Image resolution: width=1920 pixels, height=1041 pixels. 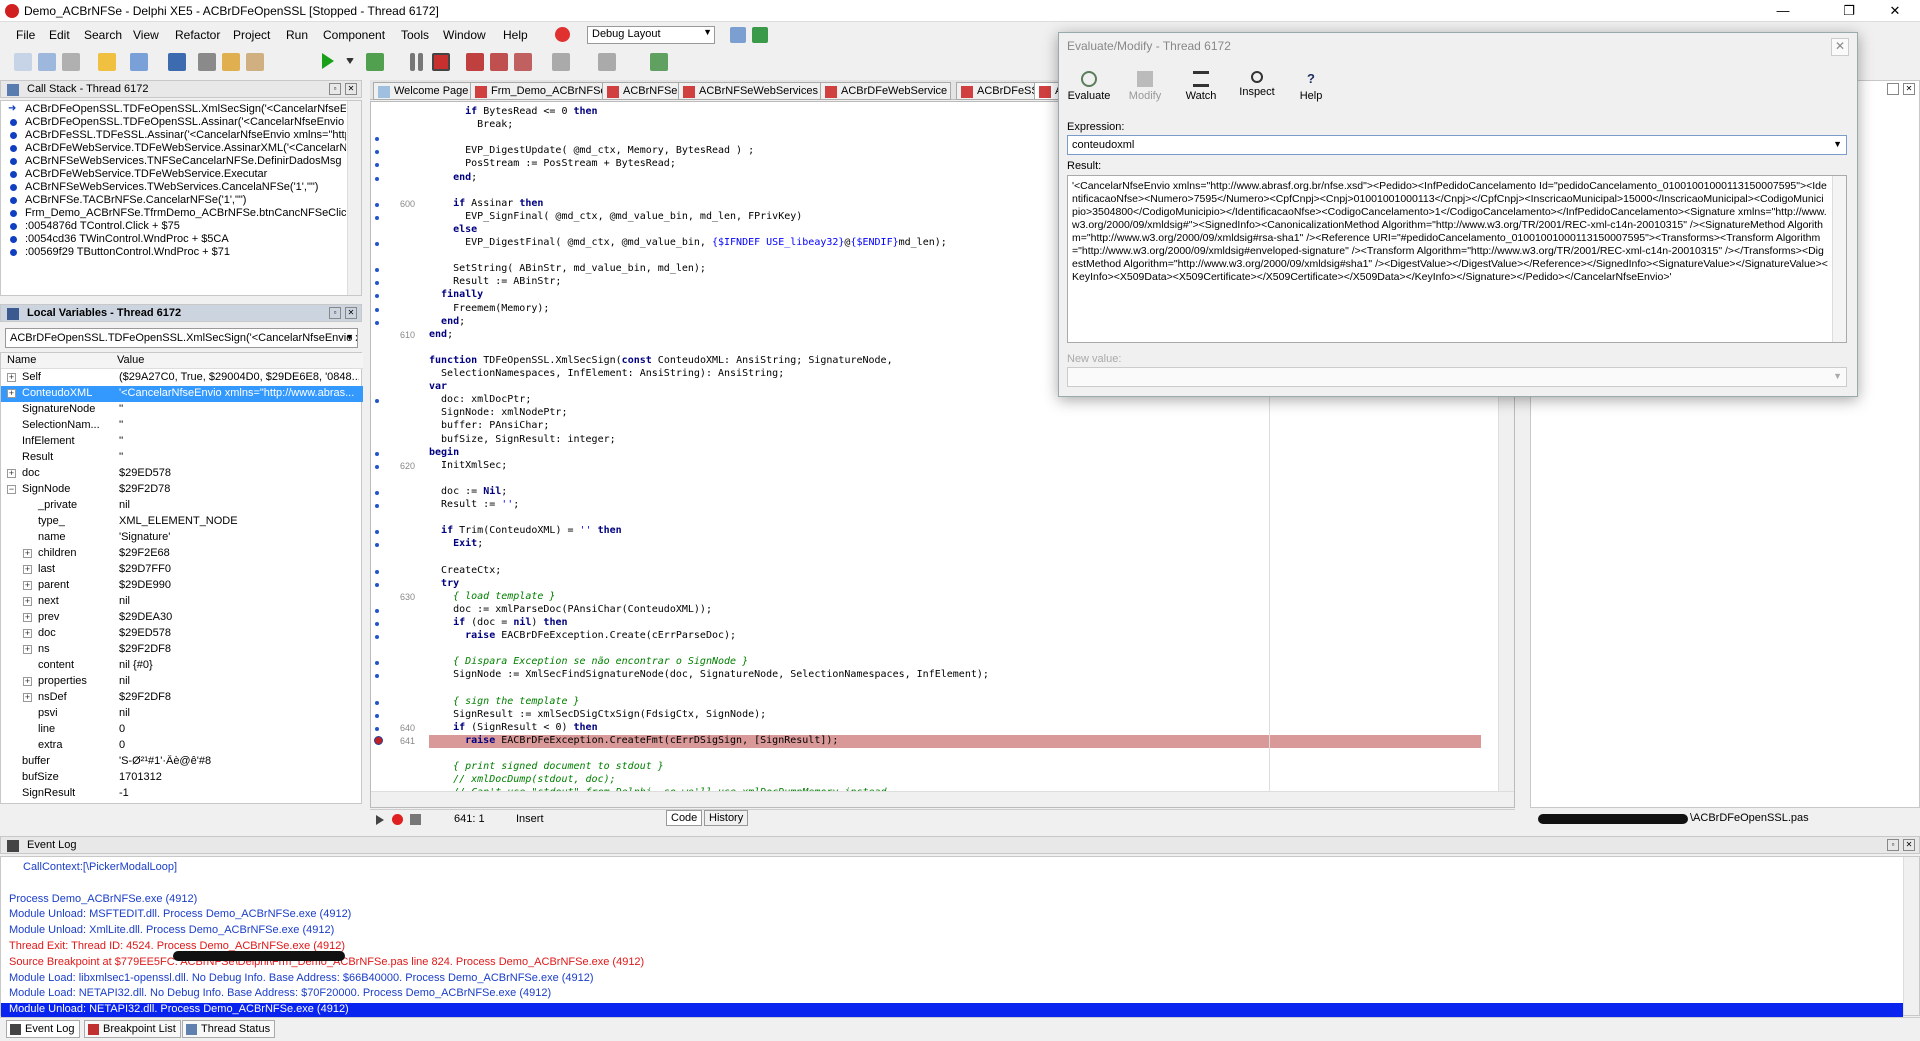 What do you see at coordinates (515, 35) in the screenshot?
I see `menu-help: Help` at bounding box center [515, 35].